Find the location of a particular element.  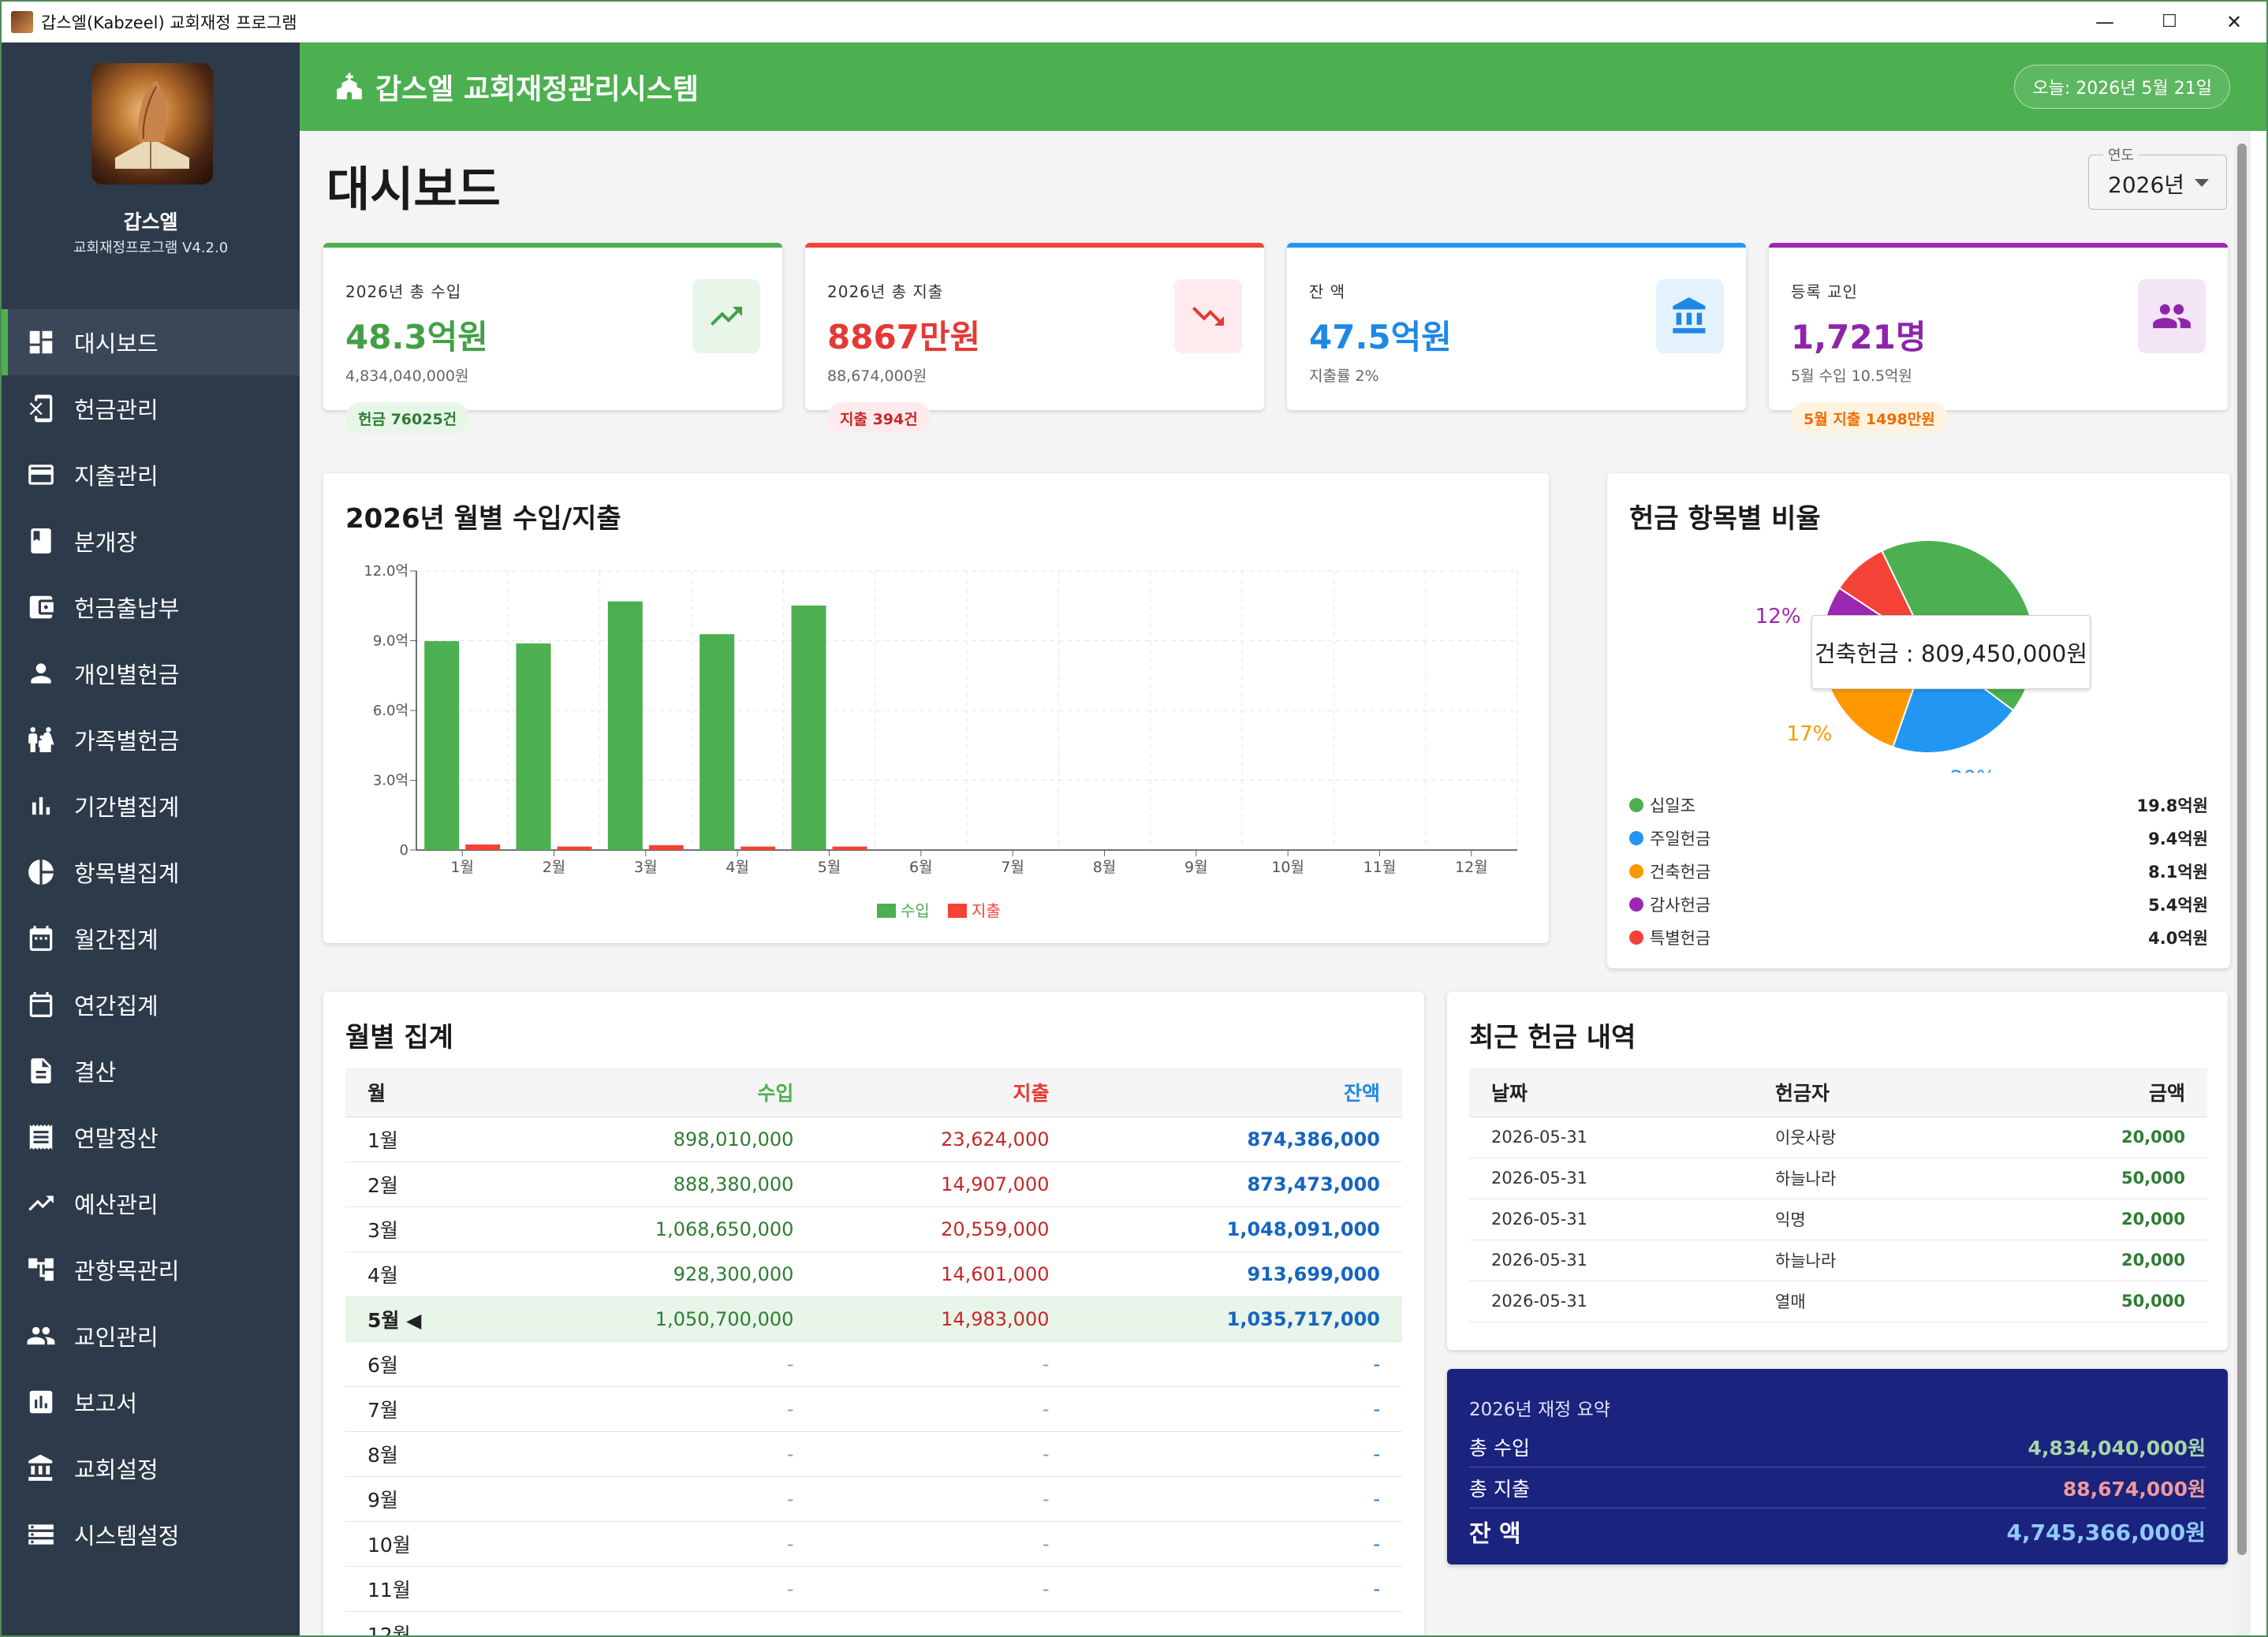

close-button: ✕ is located at coordinates (2234, 22).